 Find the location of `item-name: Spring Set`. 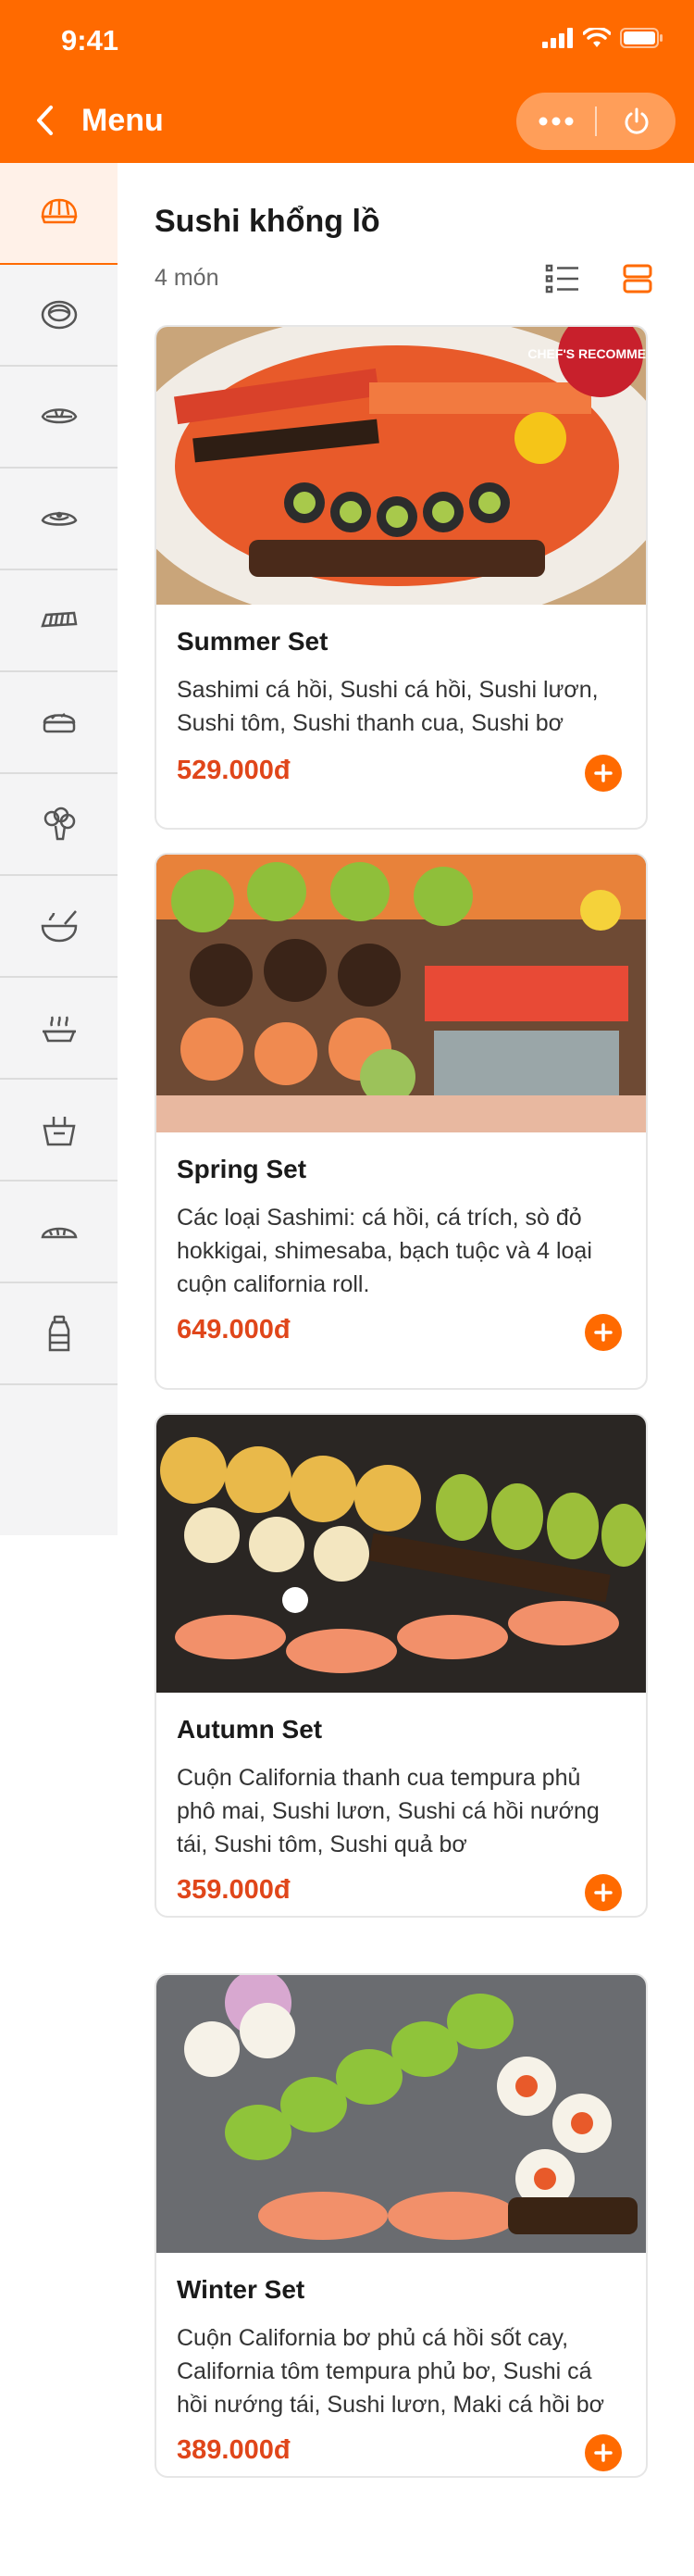

item-name: Spring Set is located at coordinates (242, 1169).